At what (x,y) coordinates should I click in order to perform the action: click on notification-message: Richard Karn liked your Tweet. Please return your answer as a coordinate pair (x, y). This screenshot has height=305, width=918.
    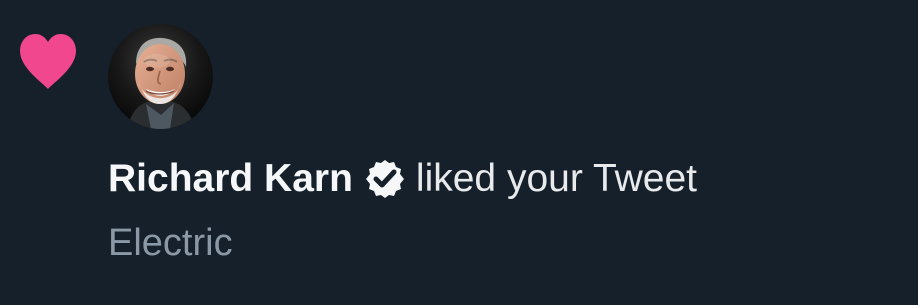
    Looking at the image, I should click on (402, 179).